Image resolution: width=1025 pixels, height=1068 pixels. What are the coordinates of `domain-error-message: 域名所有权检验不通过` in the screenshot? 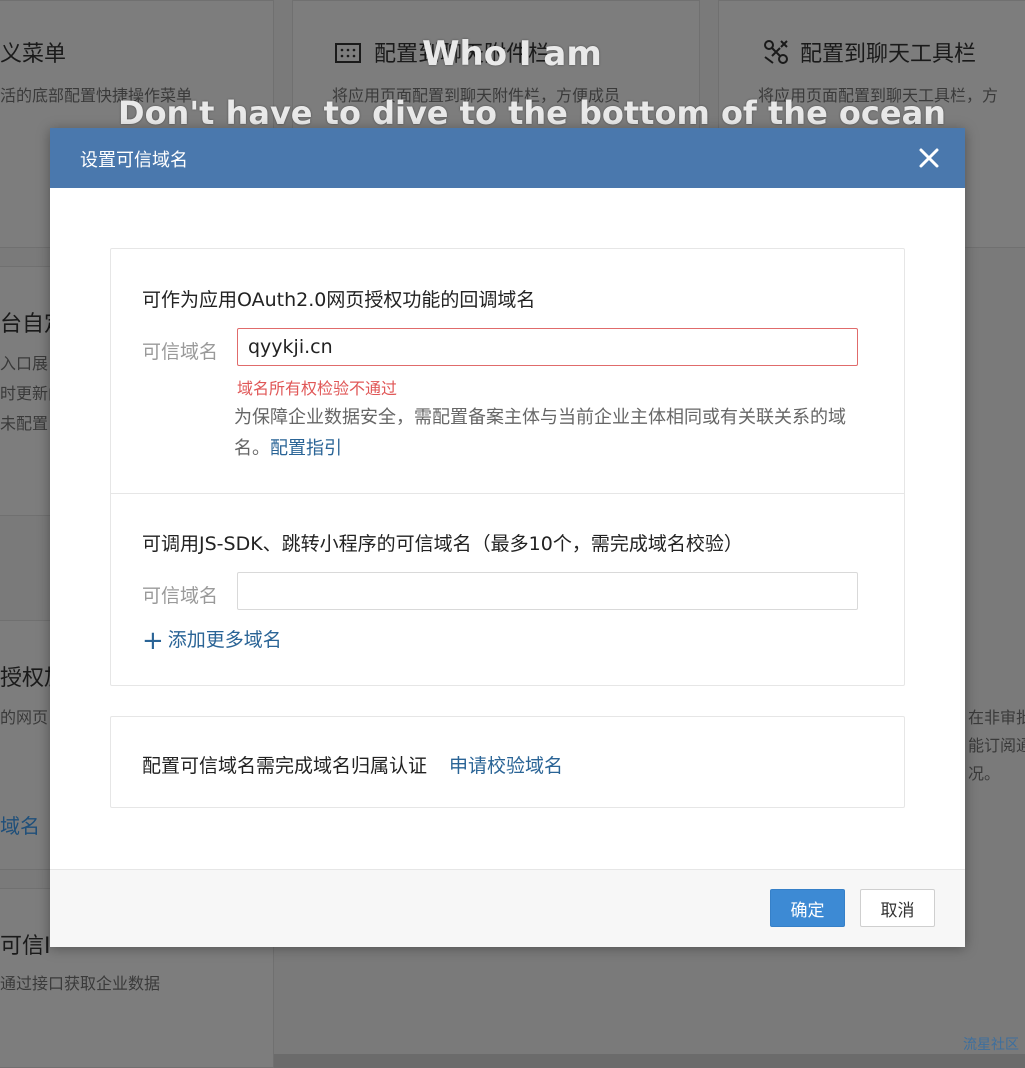 It's located at (317, 388).